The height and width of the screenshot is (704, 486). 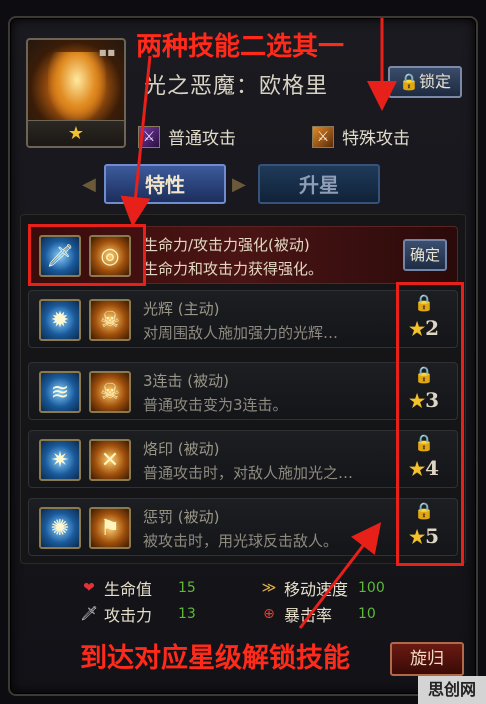 What do you see at coordinates (136, 141) in the screenshot?
I see `arrow-to-skill-choice` at bounding box center [136, 141].